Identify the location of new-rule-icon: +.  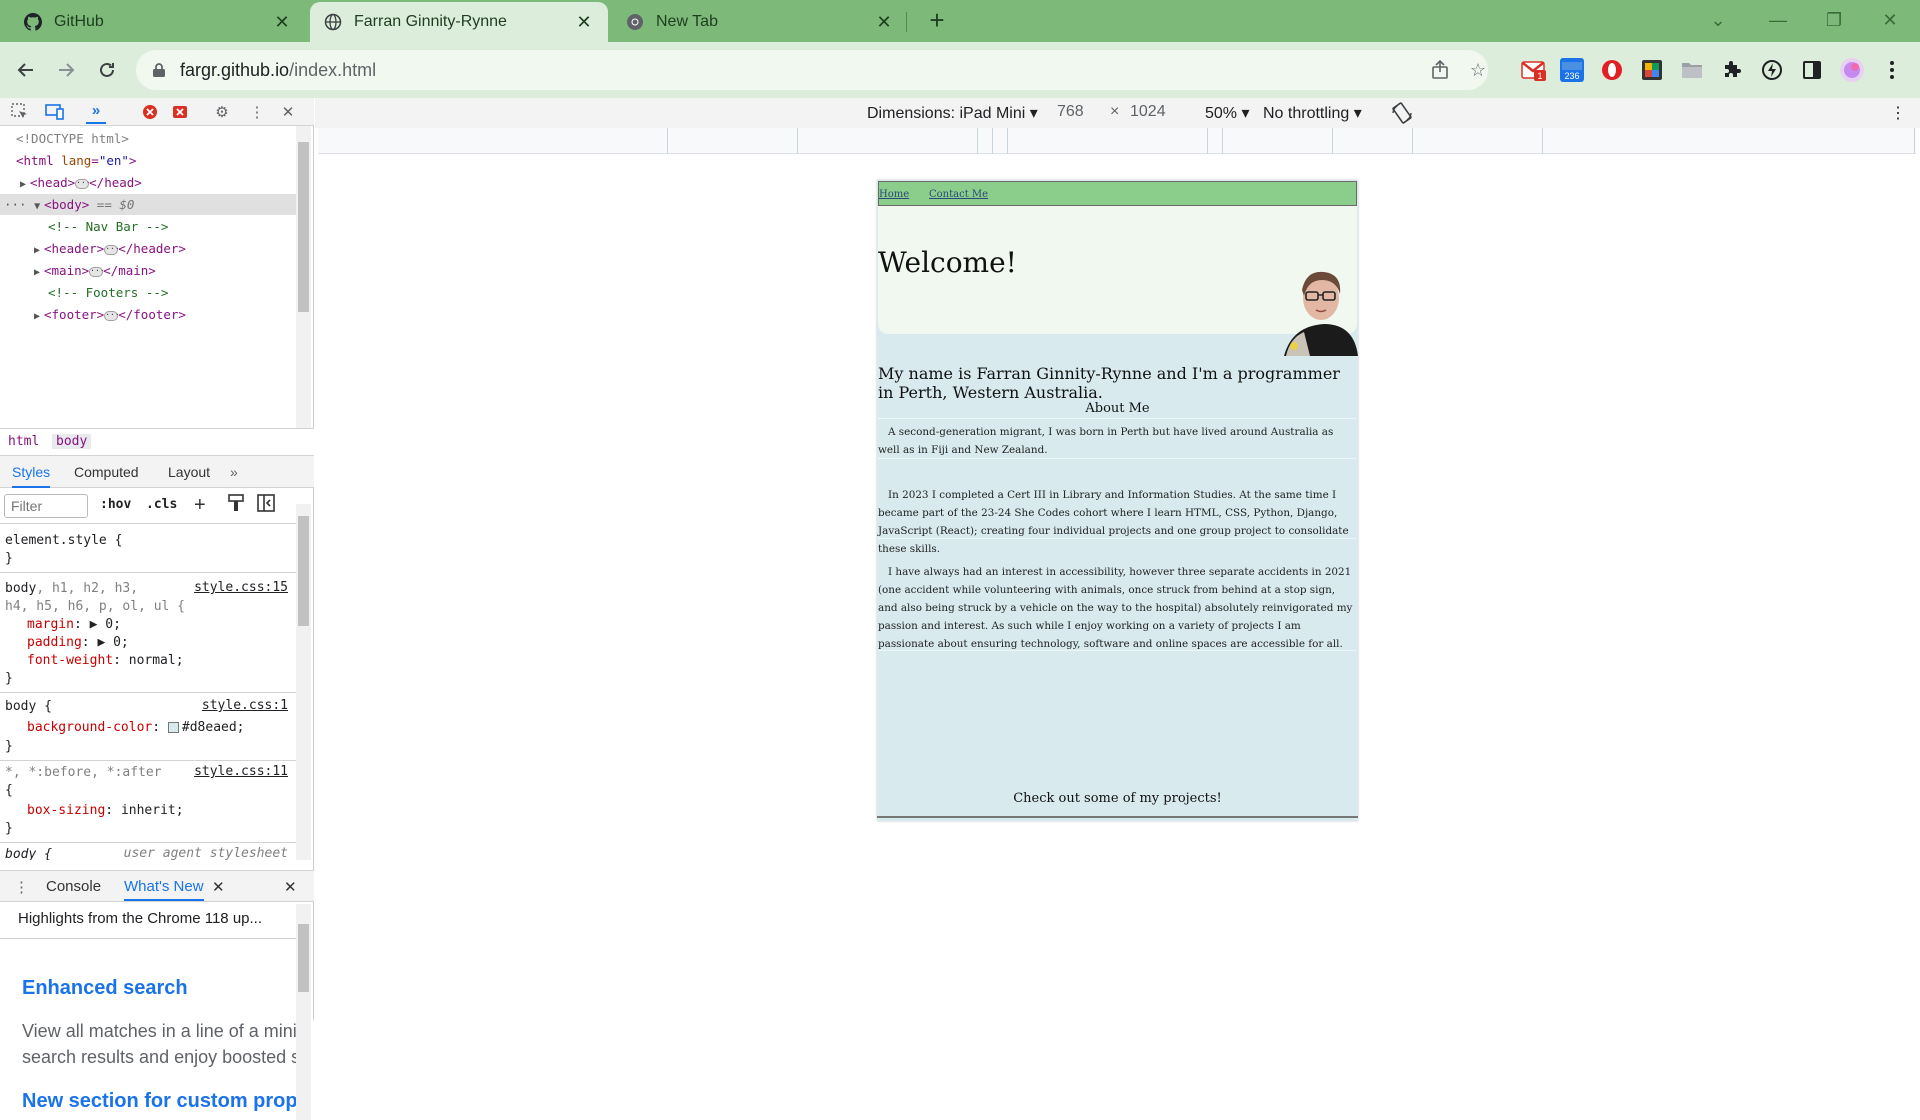
(200, 505).